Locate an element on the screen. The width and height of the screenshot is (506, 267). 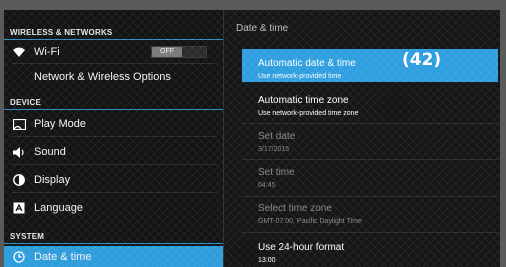
sidebar-item-display: Display is located at coordinates (113, 180).